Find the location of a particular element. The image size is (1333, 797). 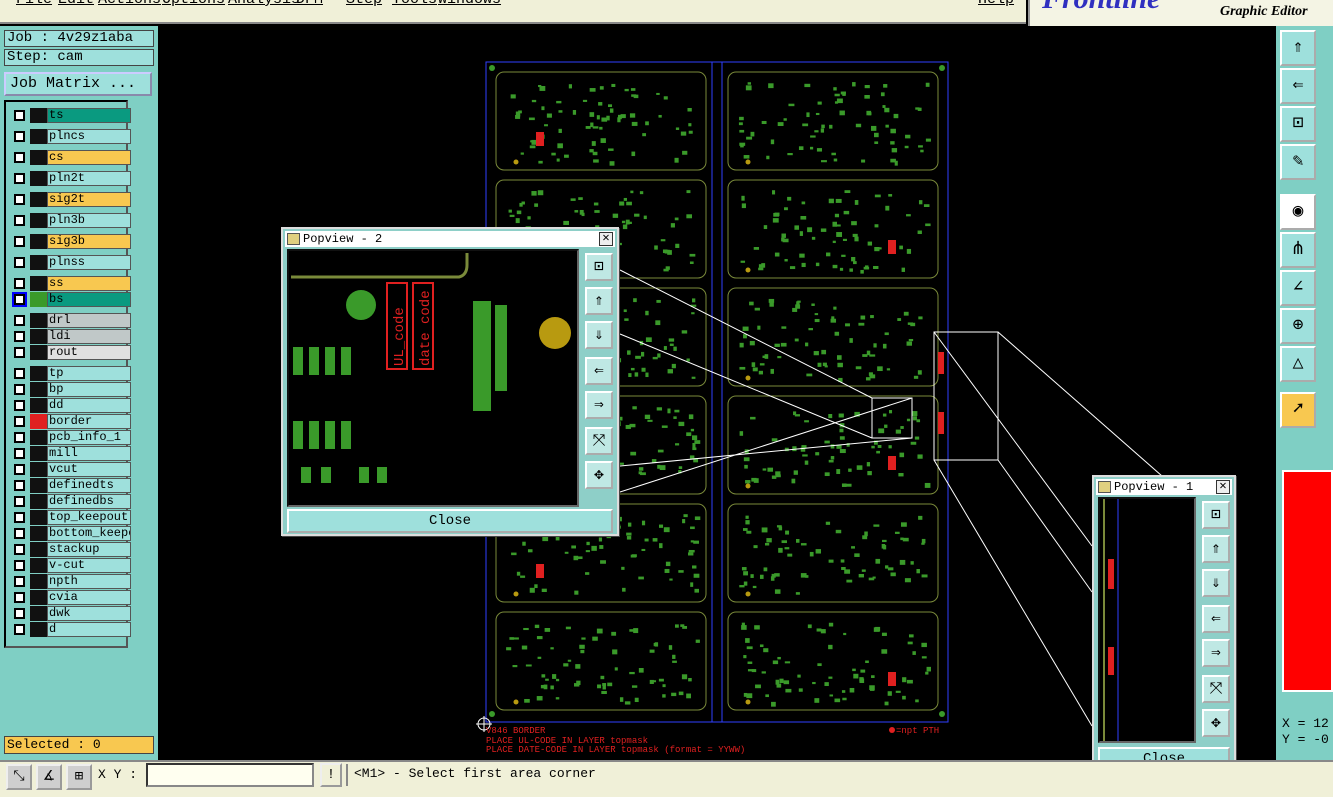

zoom-home-button: ⊡ is located at coordinates (599, 267).